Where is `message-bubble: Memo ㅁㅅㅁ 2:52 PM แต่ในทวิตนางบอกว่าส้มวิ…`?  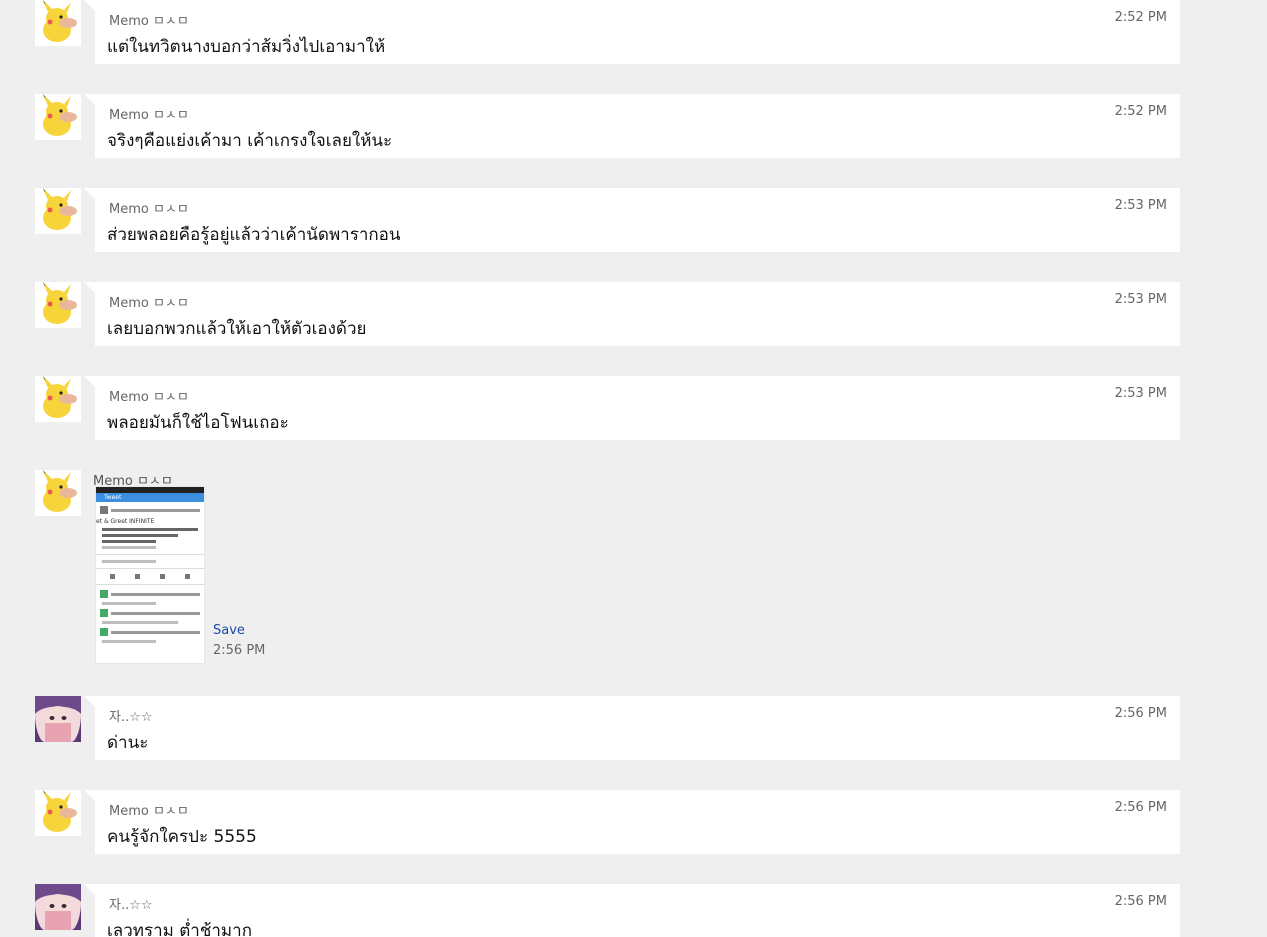 message-bubble: Memo ㅁㅅㅁ 2:52 PM แต่ในทวิตนางบอกว่าส้มวิ… is located at coordinates (637, 32).